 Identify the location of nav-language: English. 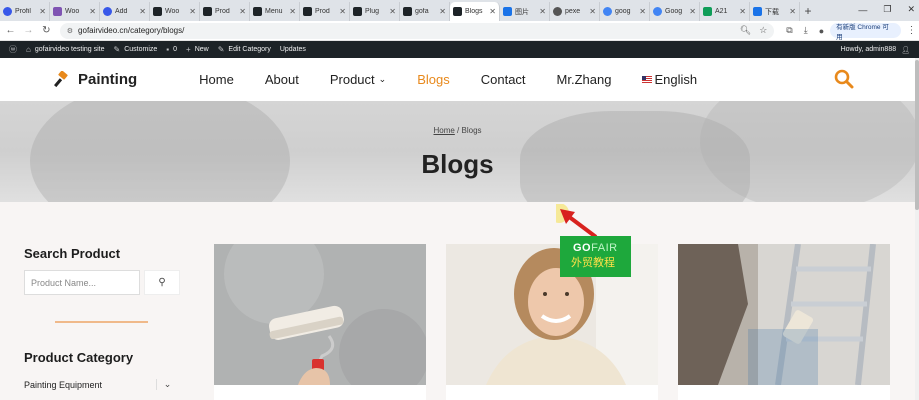
(669, 79).